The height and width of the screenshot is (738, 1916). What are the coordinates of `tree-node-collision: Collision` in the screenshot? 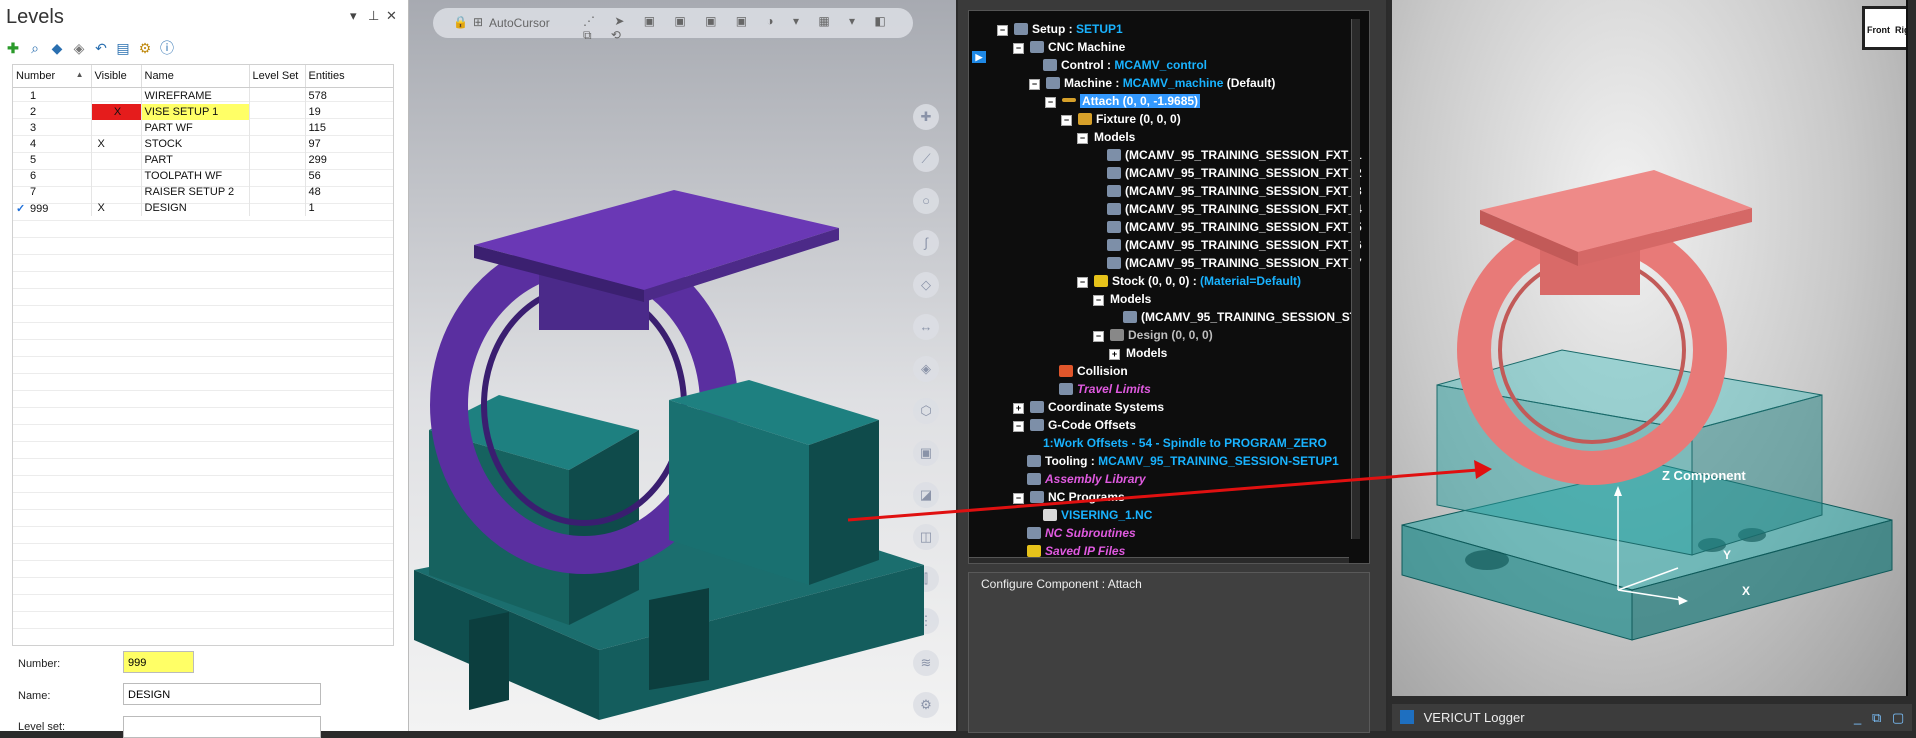 It's located at (1093, 371).